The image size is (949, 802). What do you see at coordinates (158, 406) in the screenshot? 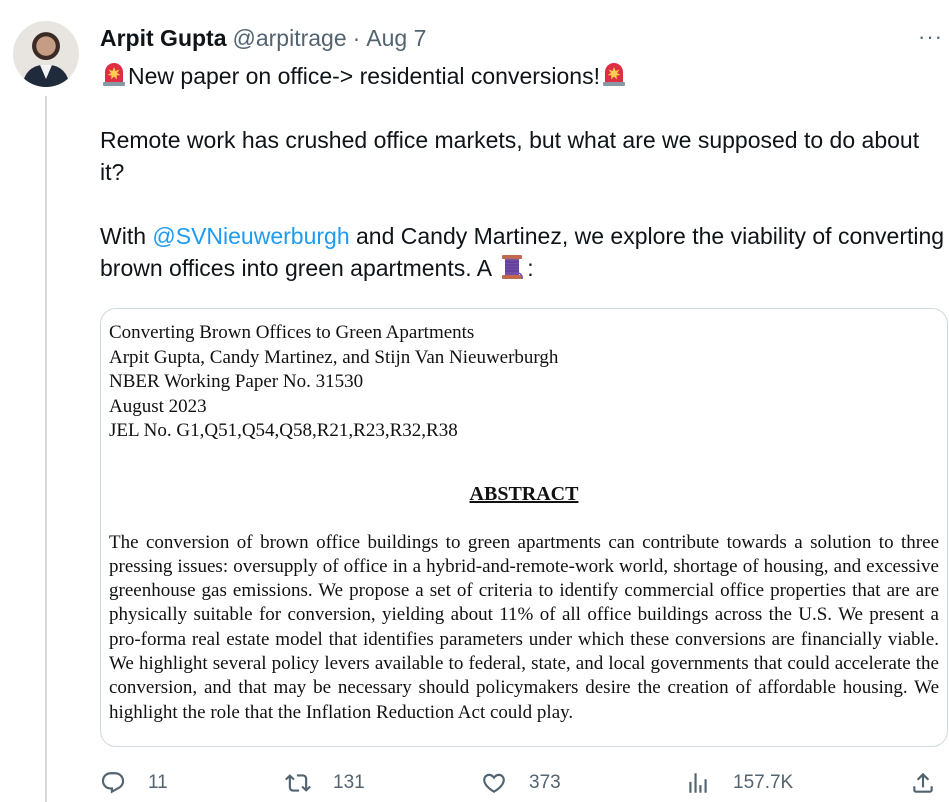
I see `paper-date: August 2023` at bounding box center [158, 406].